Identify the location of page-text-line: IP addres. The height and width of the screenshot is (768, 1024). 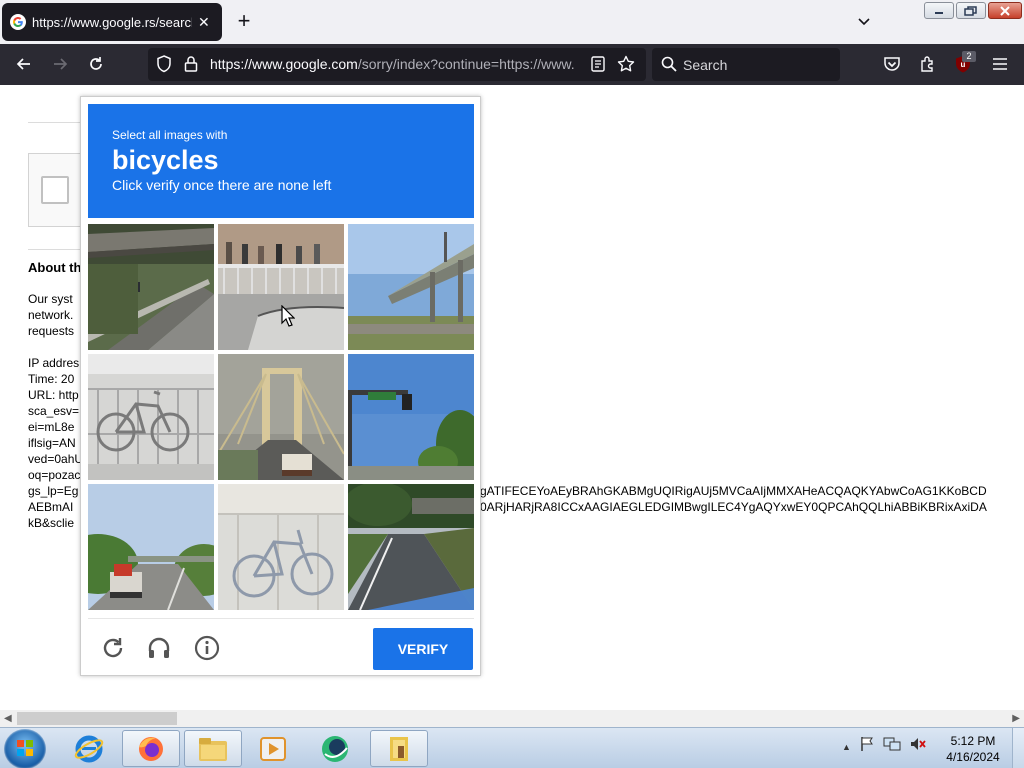
(54, 363).